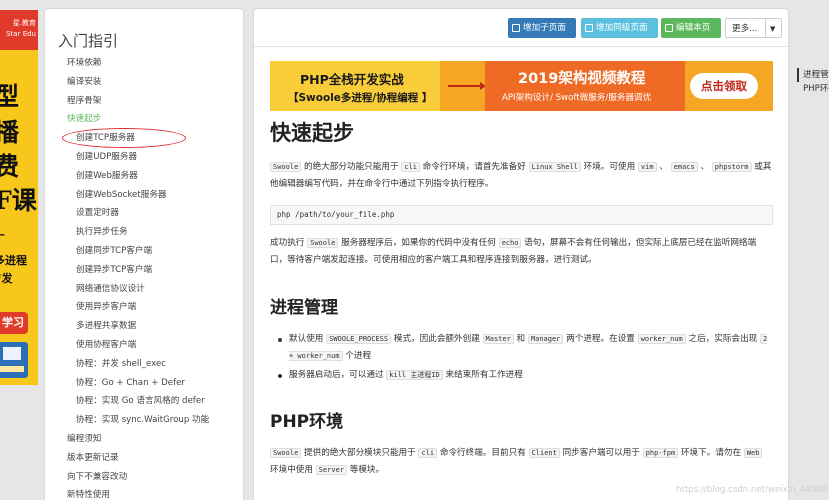  Describe the element at coordinates (293, 470) in the screenshot. I see `paragraph-text: 环境中使用` at that location.